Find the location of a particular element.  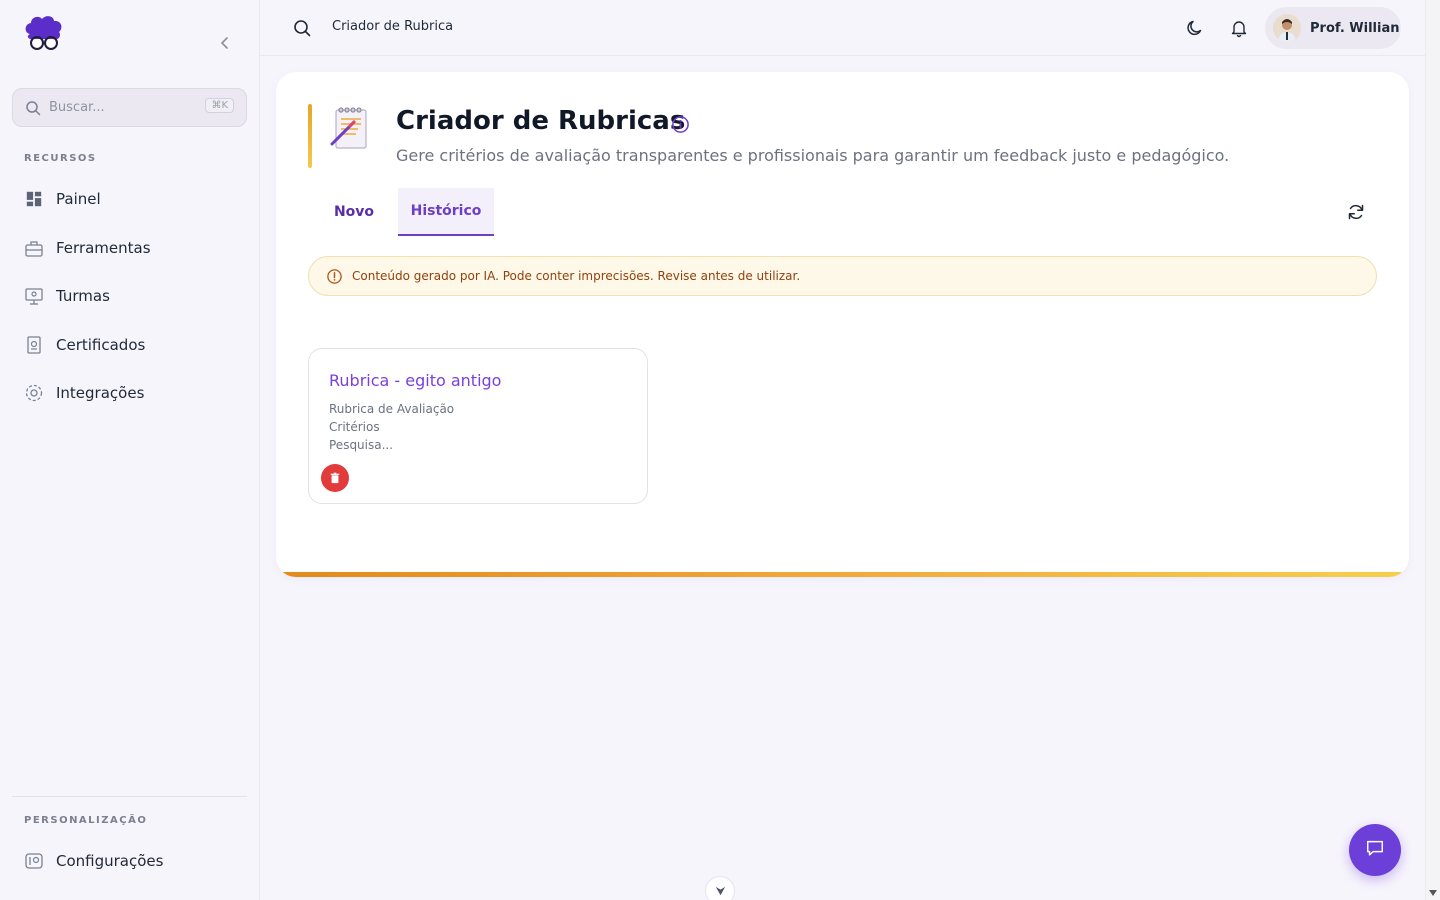

sidebar-item-ferramentas: Ferramentas is located at coordinates (129, 248).